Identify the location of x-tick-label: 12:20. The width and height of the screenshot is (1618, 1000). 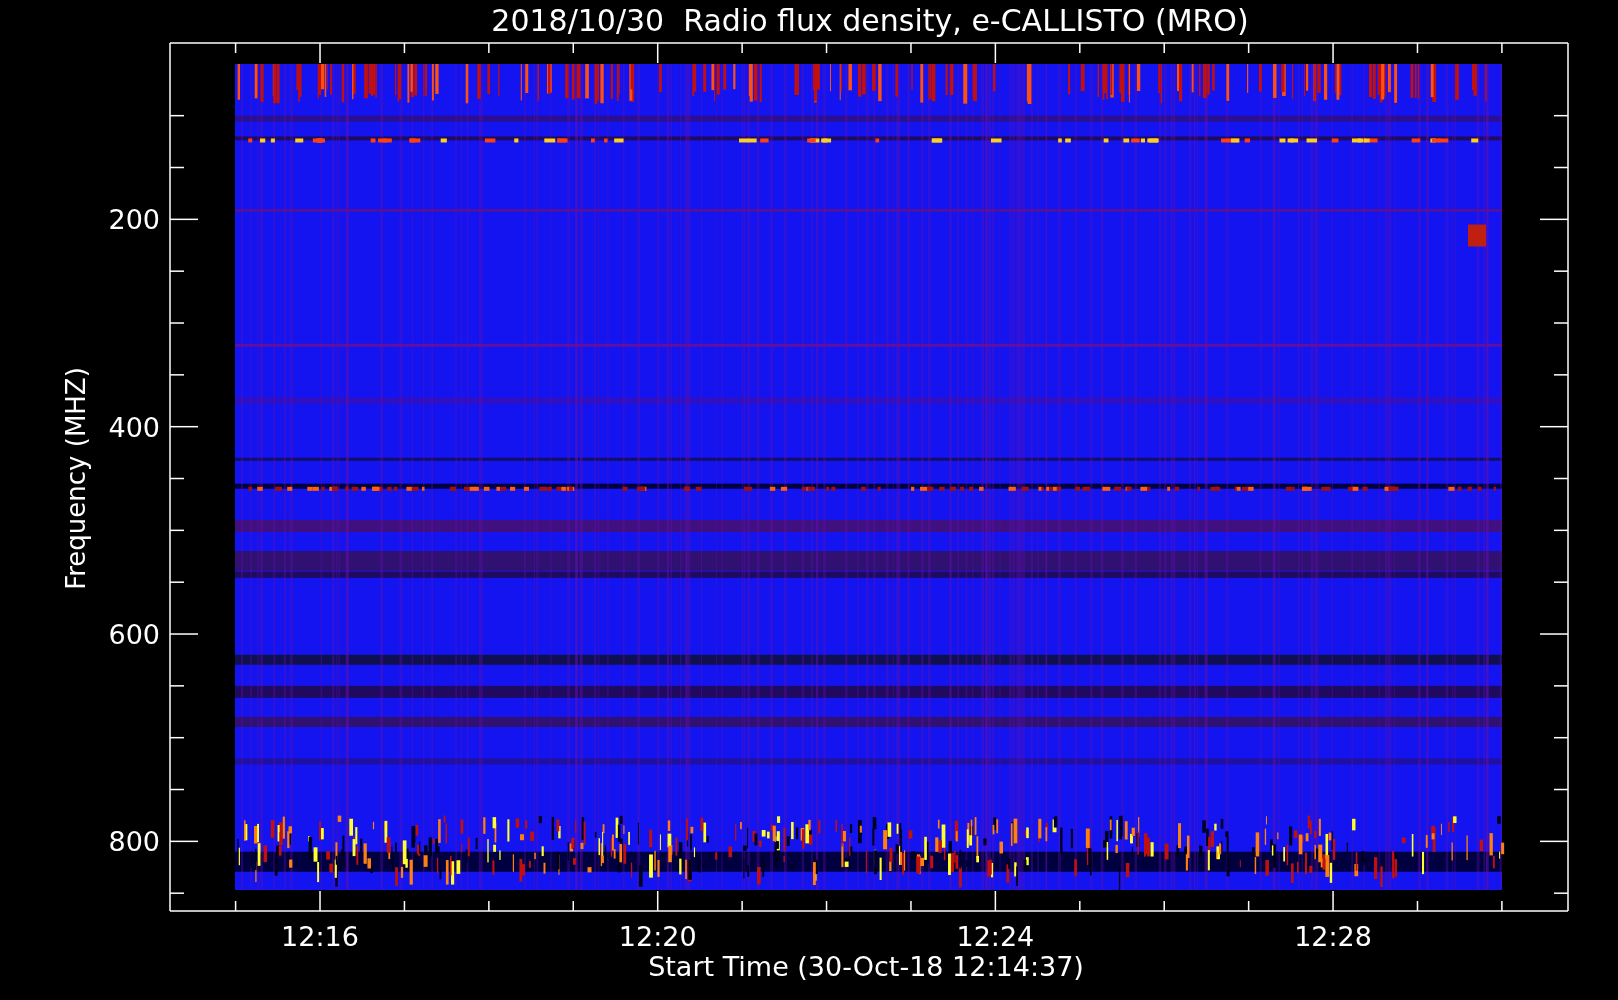
(657, 936).